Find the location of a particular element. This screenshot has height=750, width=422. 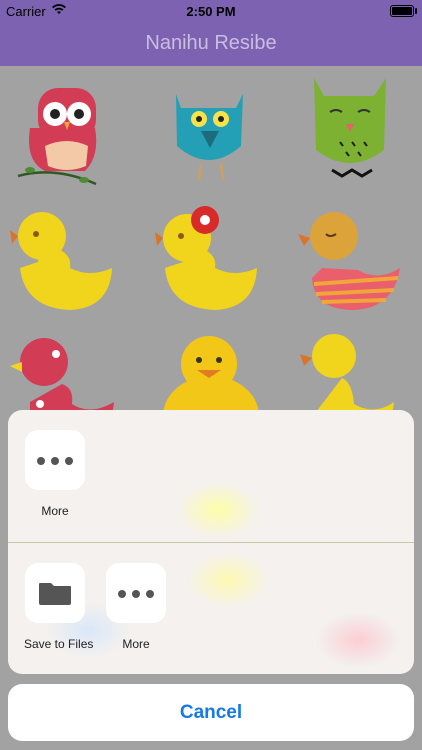

top-more-action: More is located at coordinates (55, 474).